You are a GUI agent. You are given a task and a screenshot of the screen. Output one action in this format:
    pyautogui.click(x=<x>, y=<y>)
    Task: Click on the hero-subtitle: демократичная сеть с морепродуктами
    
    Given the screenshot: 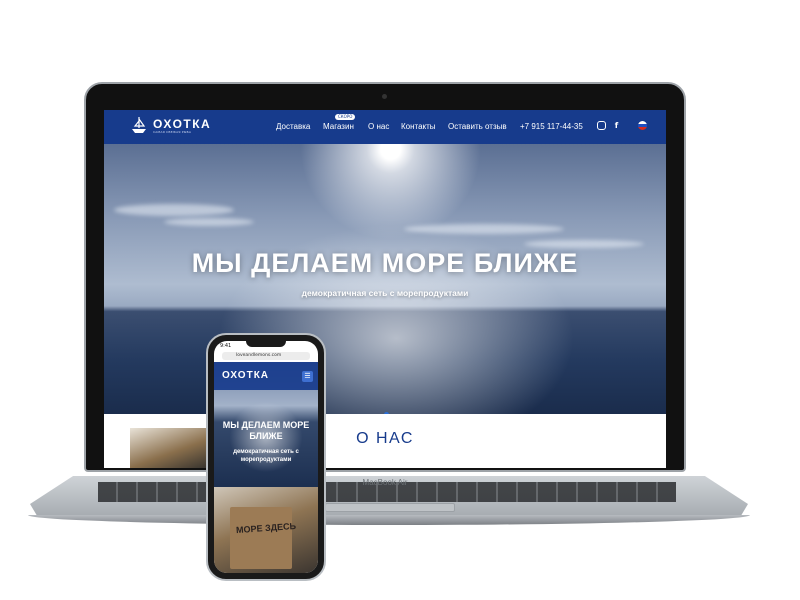 What is the action you would take?
    pyautogui.click(x=385, y=293)
    